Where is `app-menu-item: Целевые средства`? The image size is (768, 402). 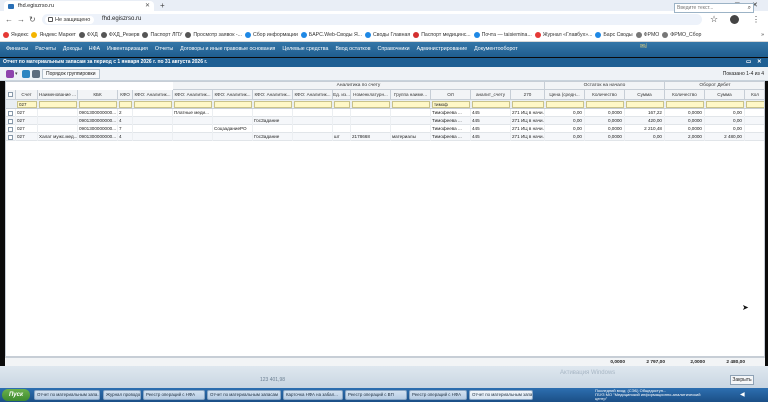 app-menu-item: Целевые средства is located at coordinates (305, 49).